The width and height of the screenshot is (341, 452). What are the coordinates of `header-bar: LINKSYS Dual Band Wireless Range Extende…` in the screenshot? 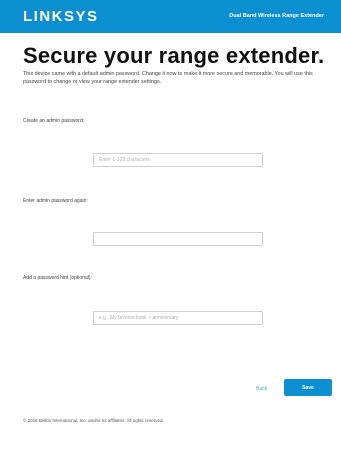 It's located at (170, 16).